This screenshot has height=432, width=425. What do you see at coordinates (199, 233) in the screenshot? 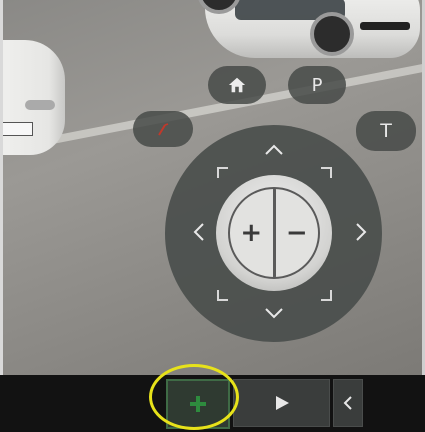
I see `pan-left-arrow` at bounding box center [199, 233].